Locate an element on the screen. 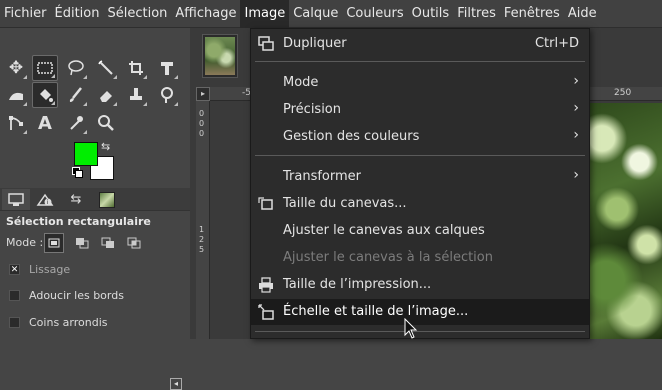 This screenshot has width=662, height=390. feather-edges-label: Adoucir les bords is located at coordinates (76, 295).